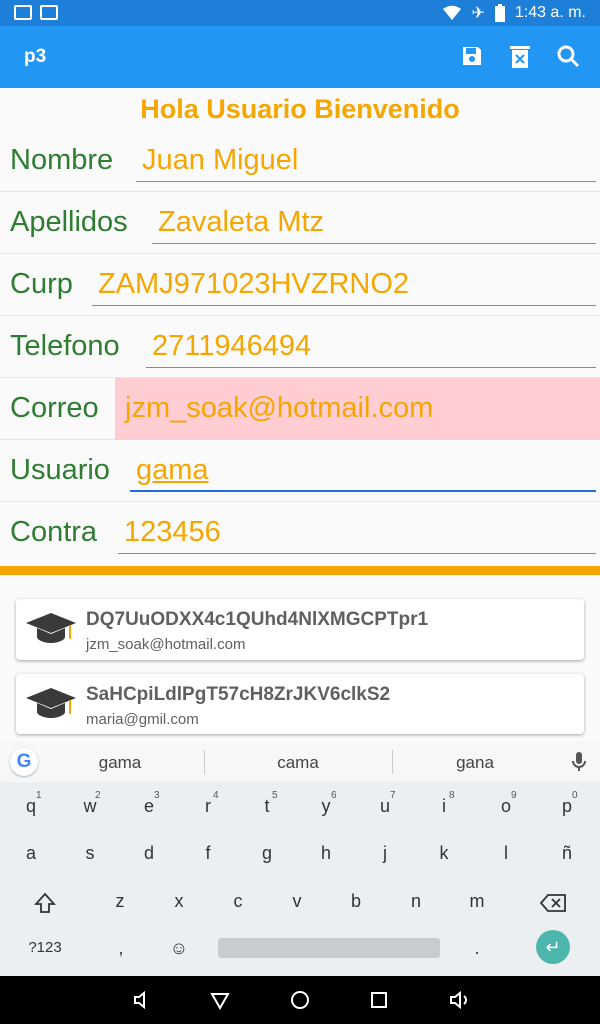 This screenshot has height=1024, width=600. Describe the element at coordinates (121, 948) in the screenshot. I see `comma-key: ,` at that location.